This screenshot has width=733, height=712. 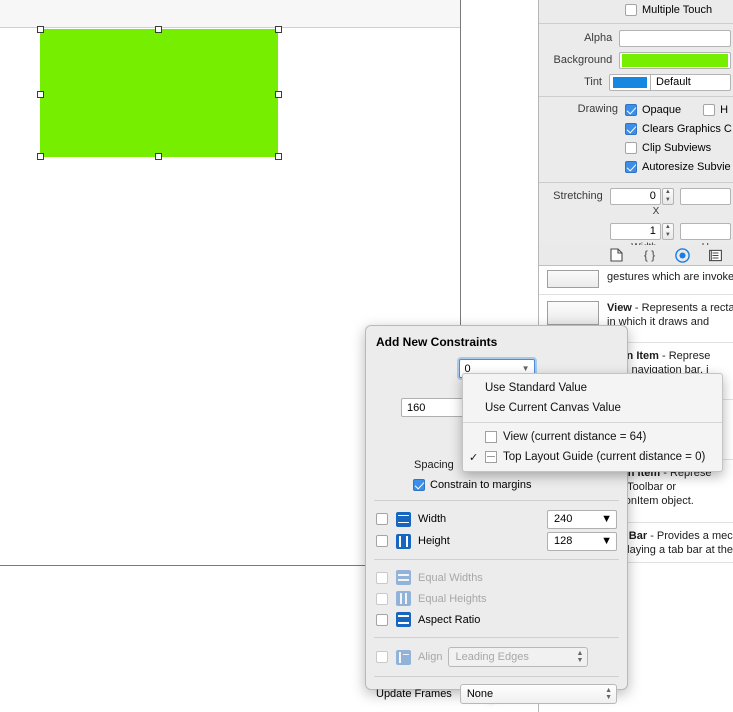 I want to click on tint-row: Tint Default, so click(x=636, y=82).